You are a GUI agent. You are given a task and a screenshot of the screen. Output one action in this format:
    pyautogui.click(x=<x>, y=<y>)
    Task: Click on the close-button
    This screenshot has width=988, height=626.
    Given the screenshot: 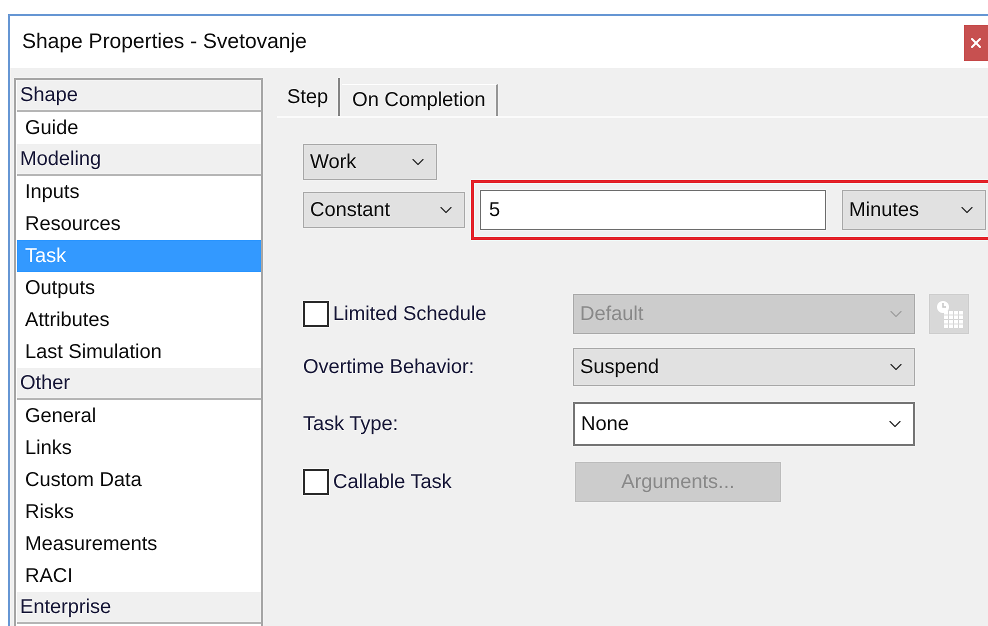 What is the action you would take?
    pyautogui.click(x=976, y=43)
    